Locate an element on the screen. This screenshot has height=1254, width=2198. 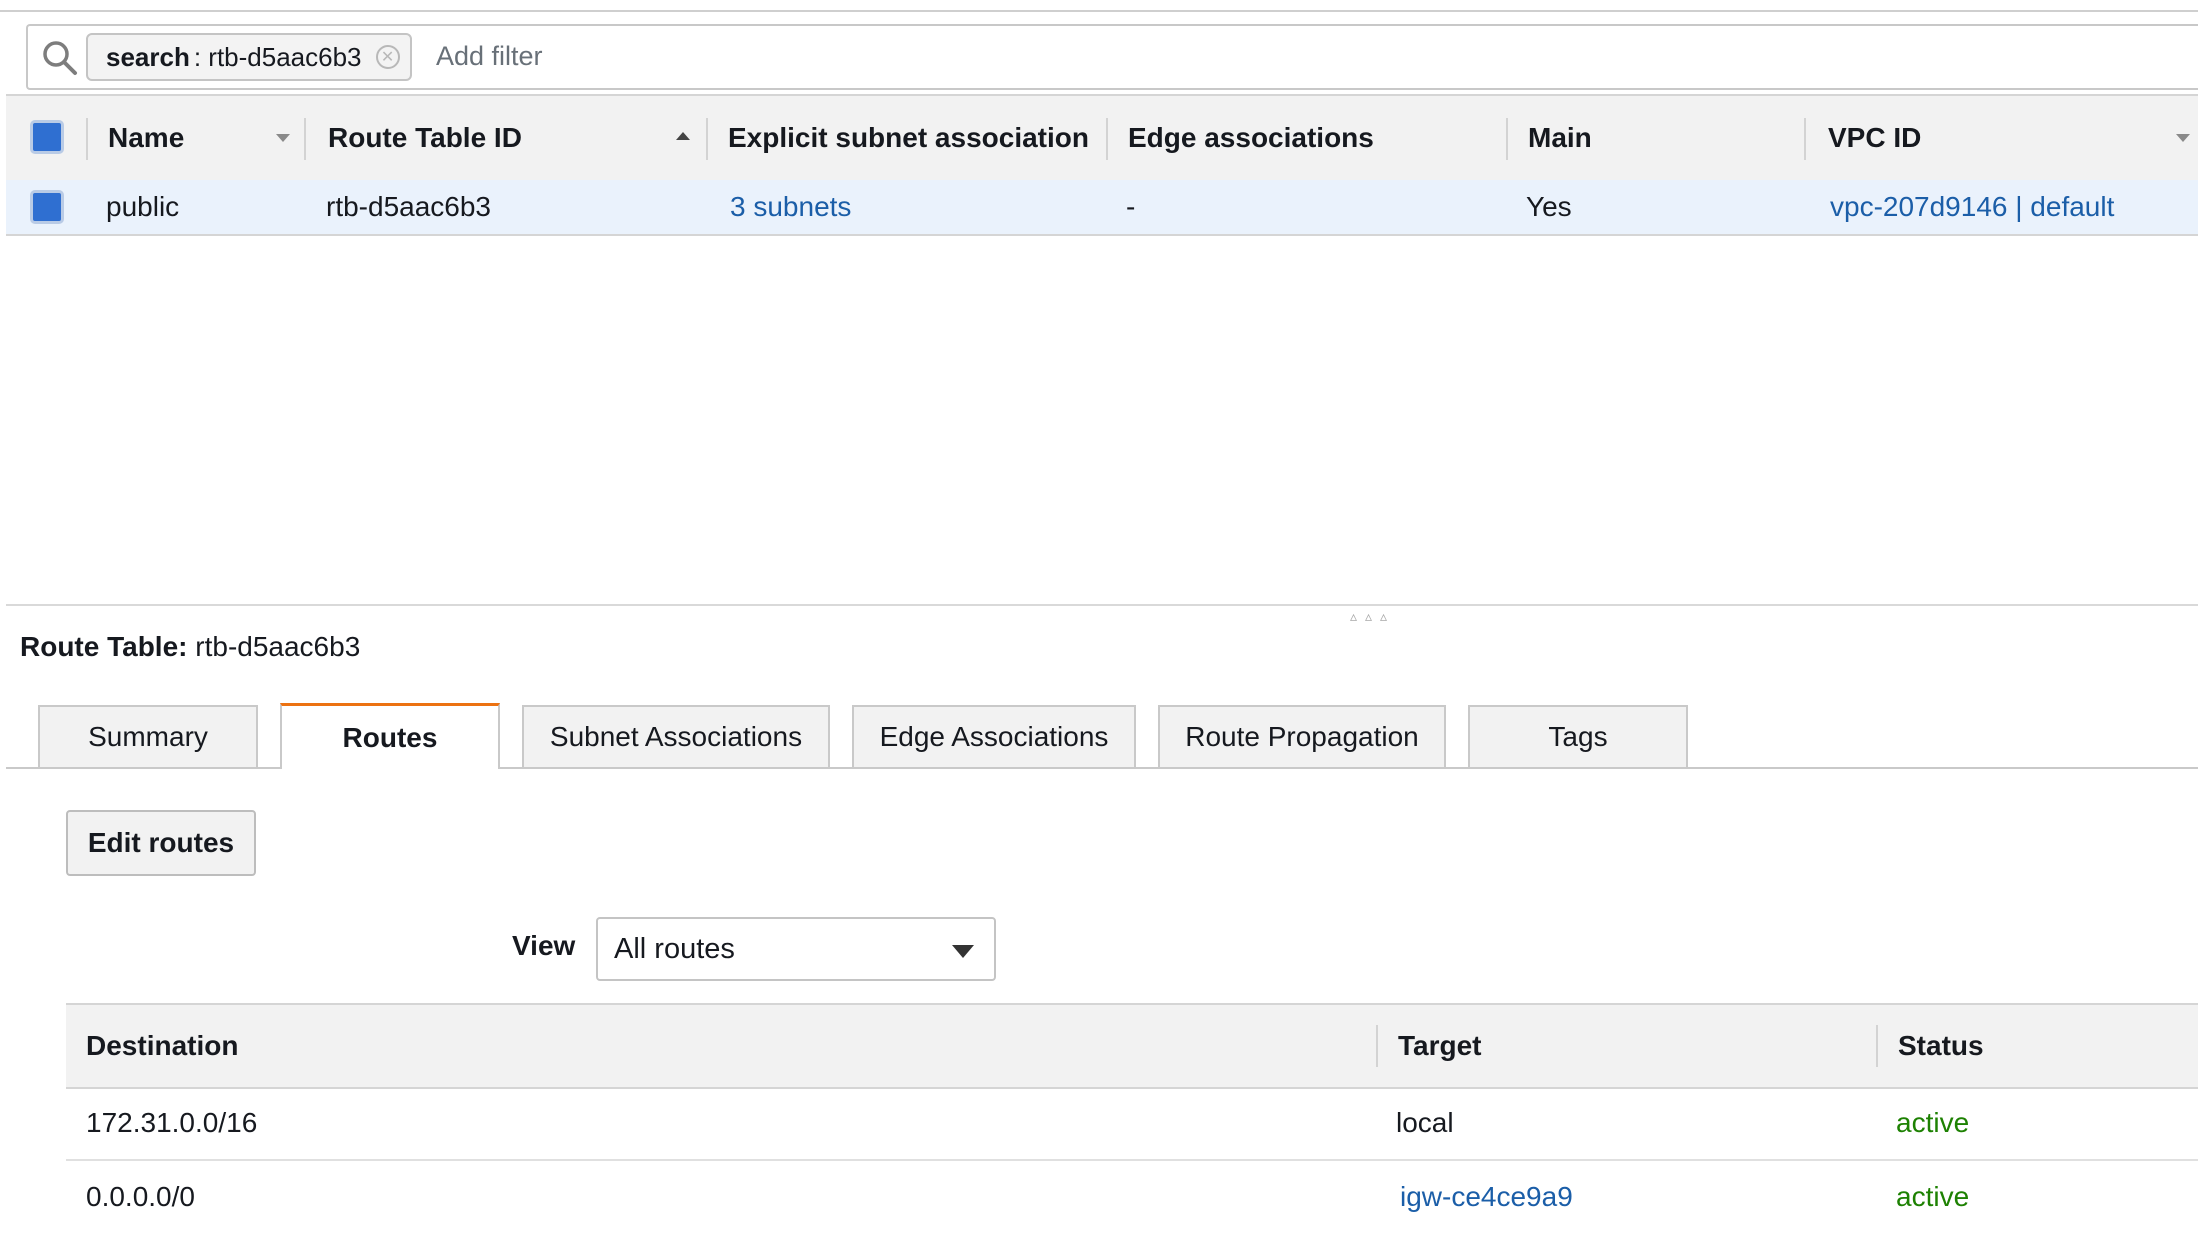
tab-tags: Tags is located at coordinates (1578, 736).